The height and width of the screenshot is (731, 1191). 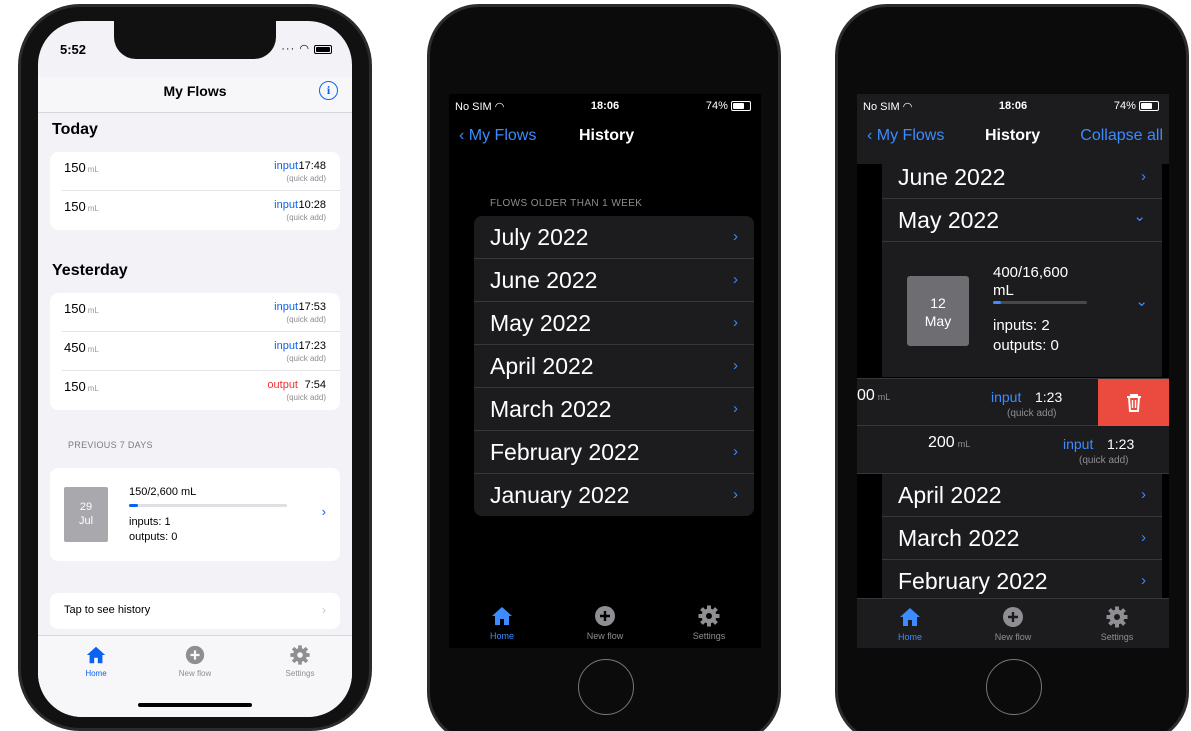 I want to click on swiped-flow-row: 00 mL input 1:23 (quick add), so click(x=1013, y=402).